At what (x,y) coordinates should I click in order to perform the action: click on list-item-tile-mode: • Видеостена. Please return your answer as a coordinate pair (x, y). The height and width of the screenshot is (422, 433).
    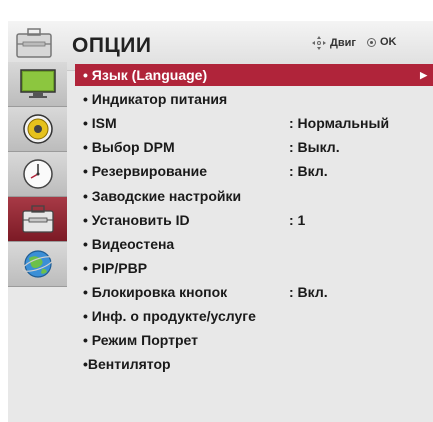
    Looking at the image, I should click on (254, 244).